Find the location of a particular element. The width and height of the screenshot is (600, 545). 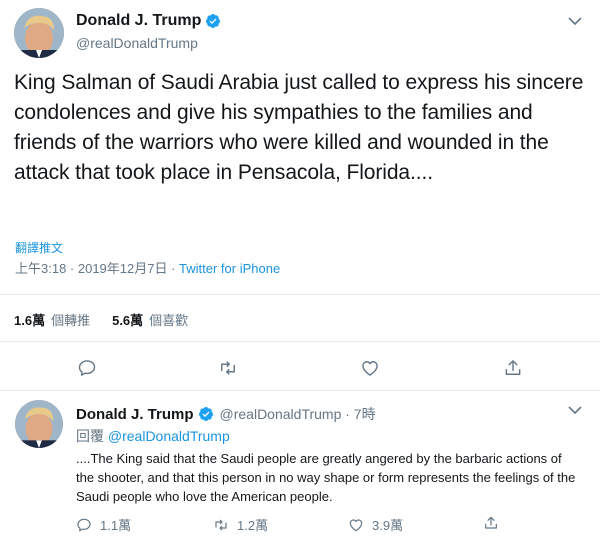

replying-to: 回覆 @realDonaldTrump is located at coordinates (153, 436).